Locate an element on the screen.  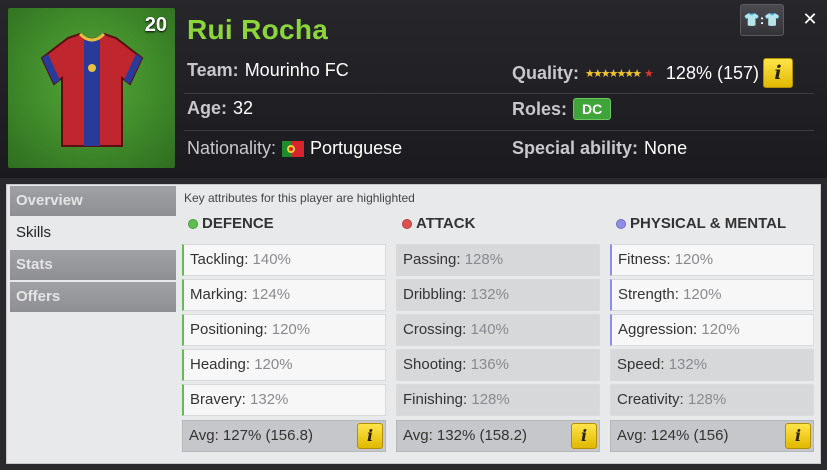
attribute-crossing: Crossing: 140% is located at coordinates (498, 330).